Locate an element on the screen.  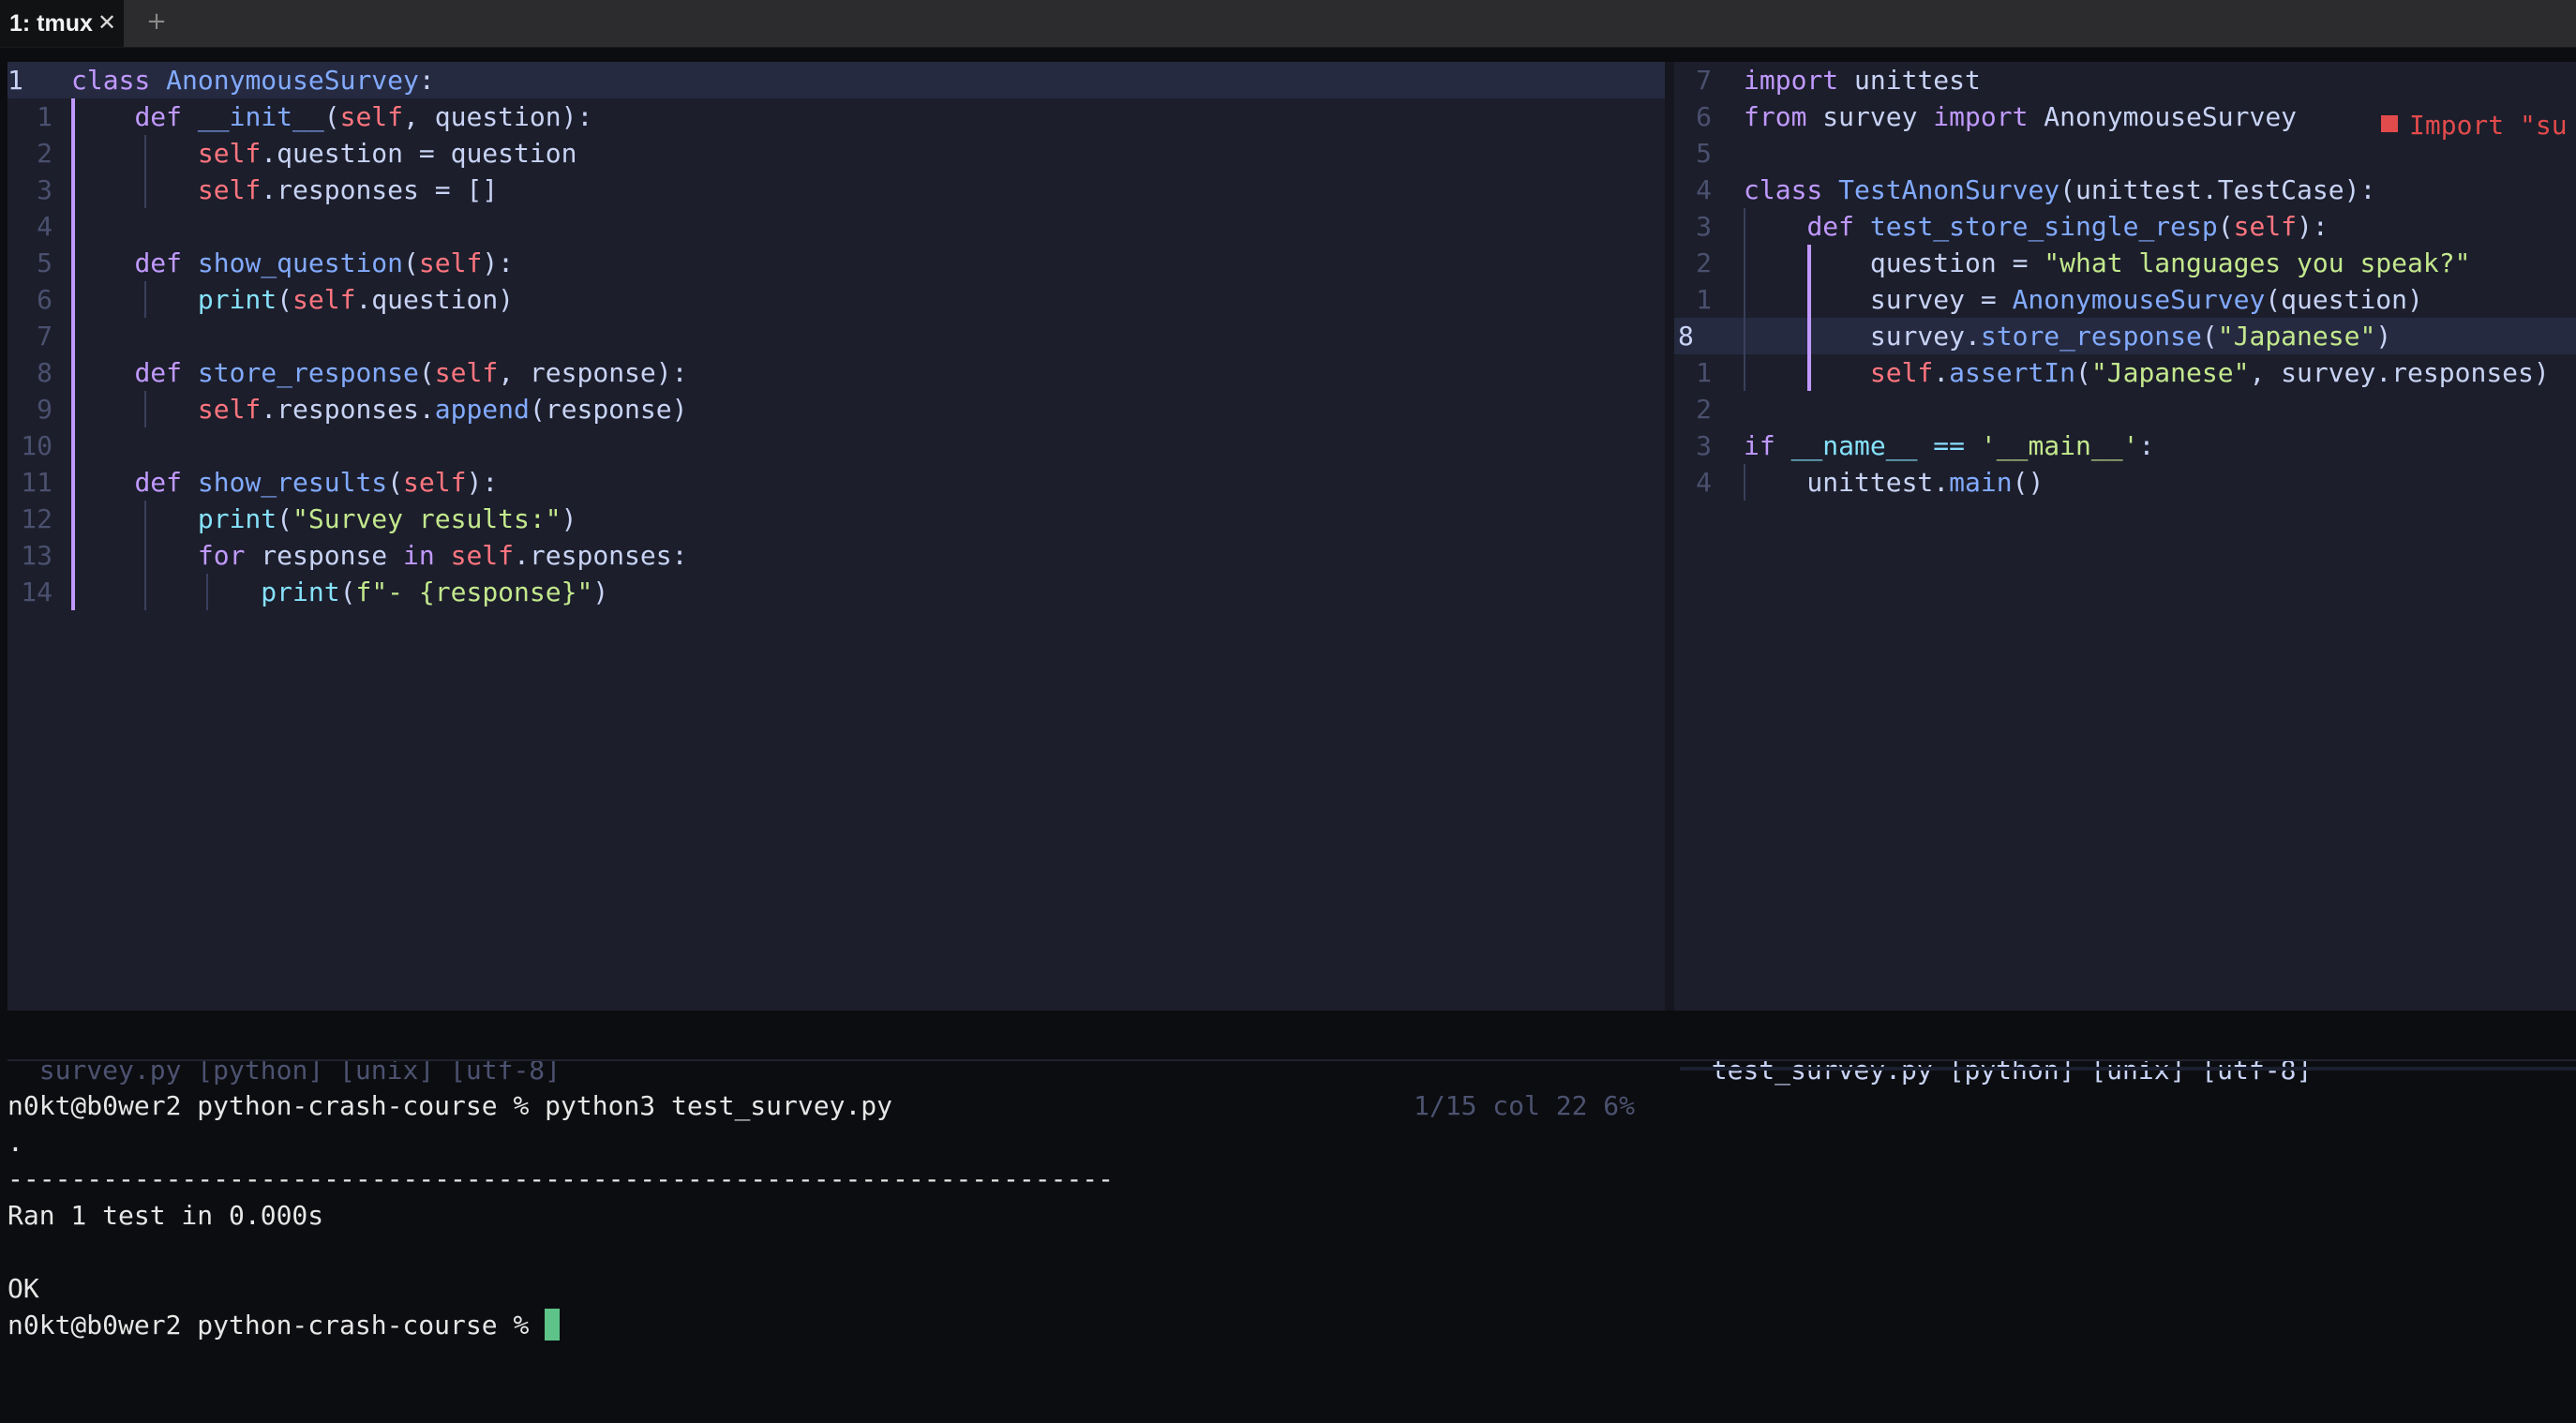
code-line: 3 def test_store_single_resp(self): is located at coordinates (2125, 226).